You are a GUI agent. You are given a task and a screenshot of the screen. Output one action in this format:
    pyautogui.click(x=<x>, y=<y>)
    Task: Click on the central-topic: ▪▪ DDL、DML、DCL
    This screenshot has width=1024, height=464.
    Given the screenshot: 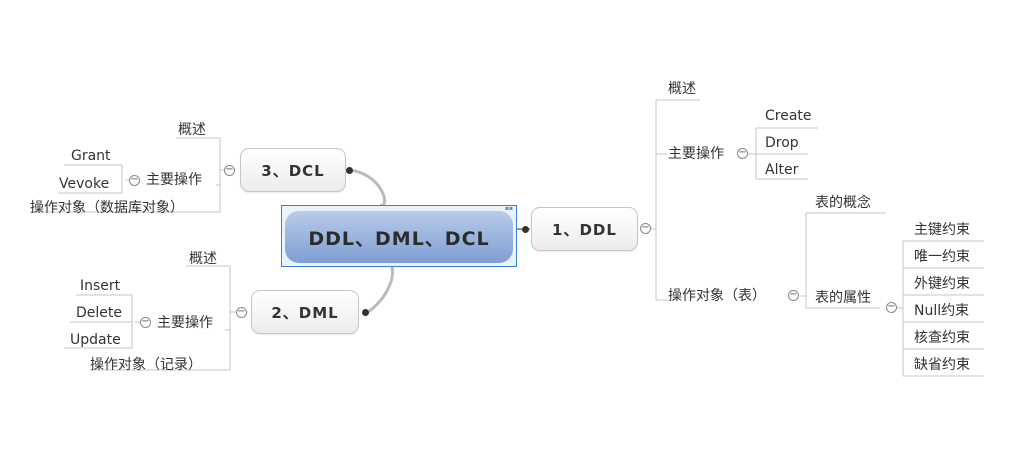 What is the action you would take?
    pyautogui.click(x=399, y=236)
    